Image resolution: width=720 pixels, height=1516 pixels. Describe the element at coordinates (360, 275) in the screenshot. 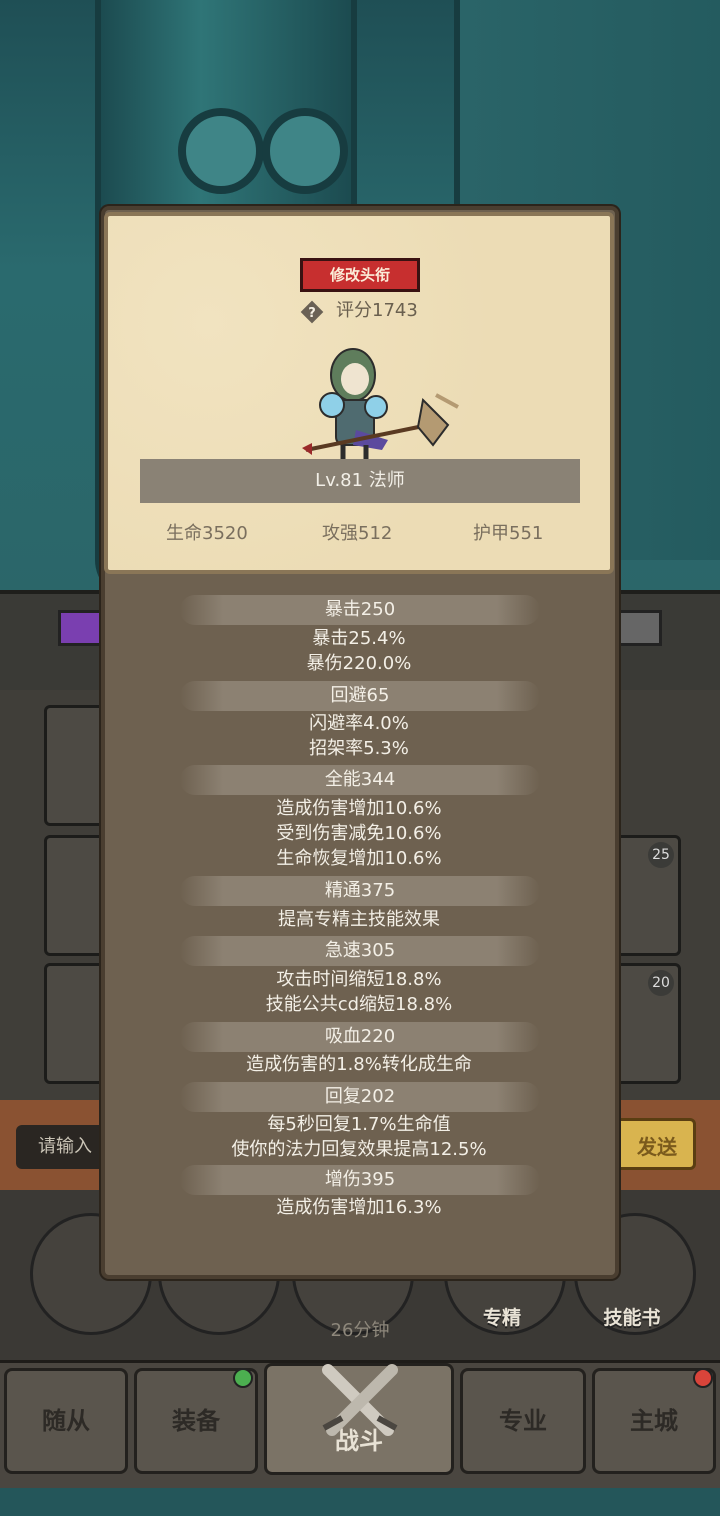

I see `edit-title-button: 修改头衔` at that location.